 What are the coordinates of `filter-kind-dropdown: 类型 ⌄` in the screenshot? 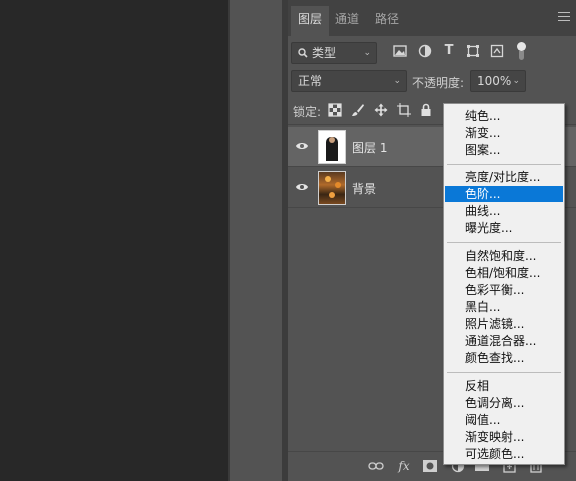 It's located at (334, 53).